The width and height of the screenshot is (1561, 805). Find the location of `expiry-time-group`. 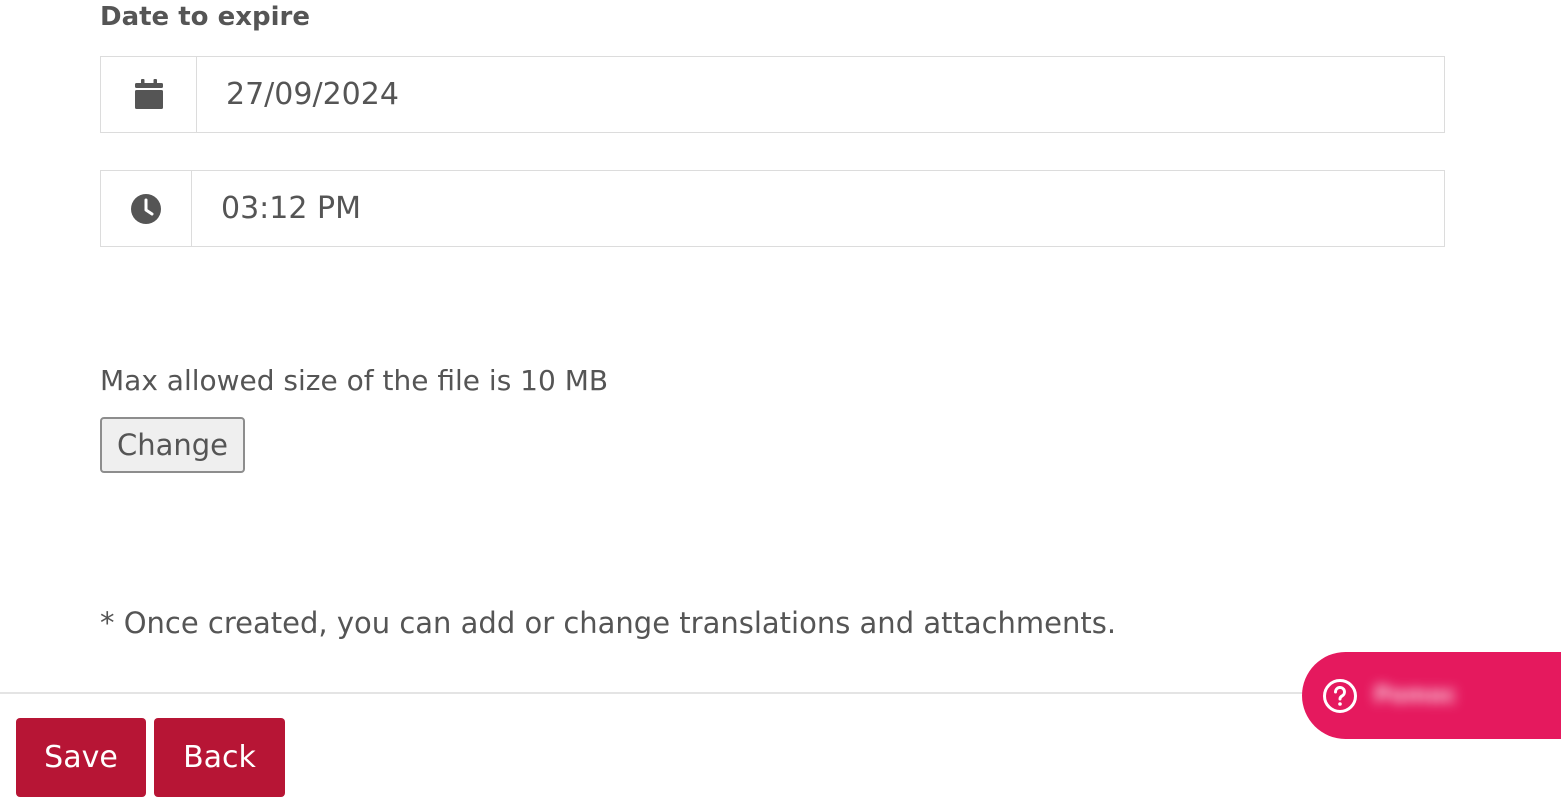

expiry-time-group is located at coordinates (772, 208).